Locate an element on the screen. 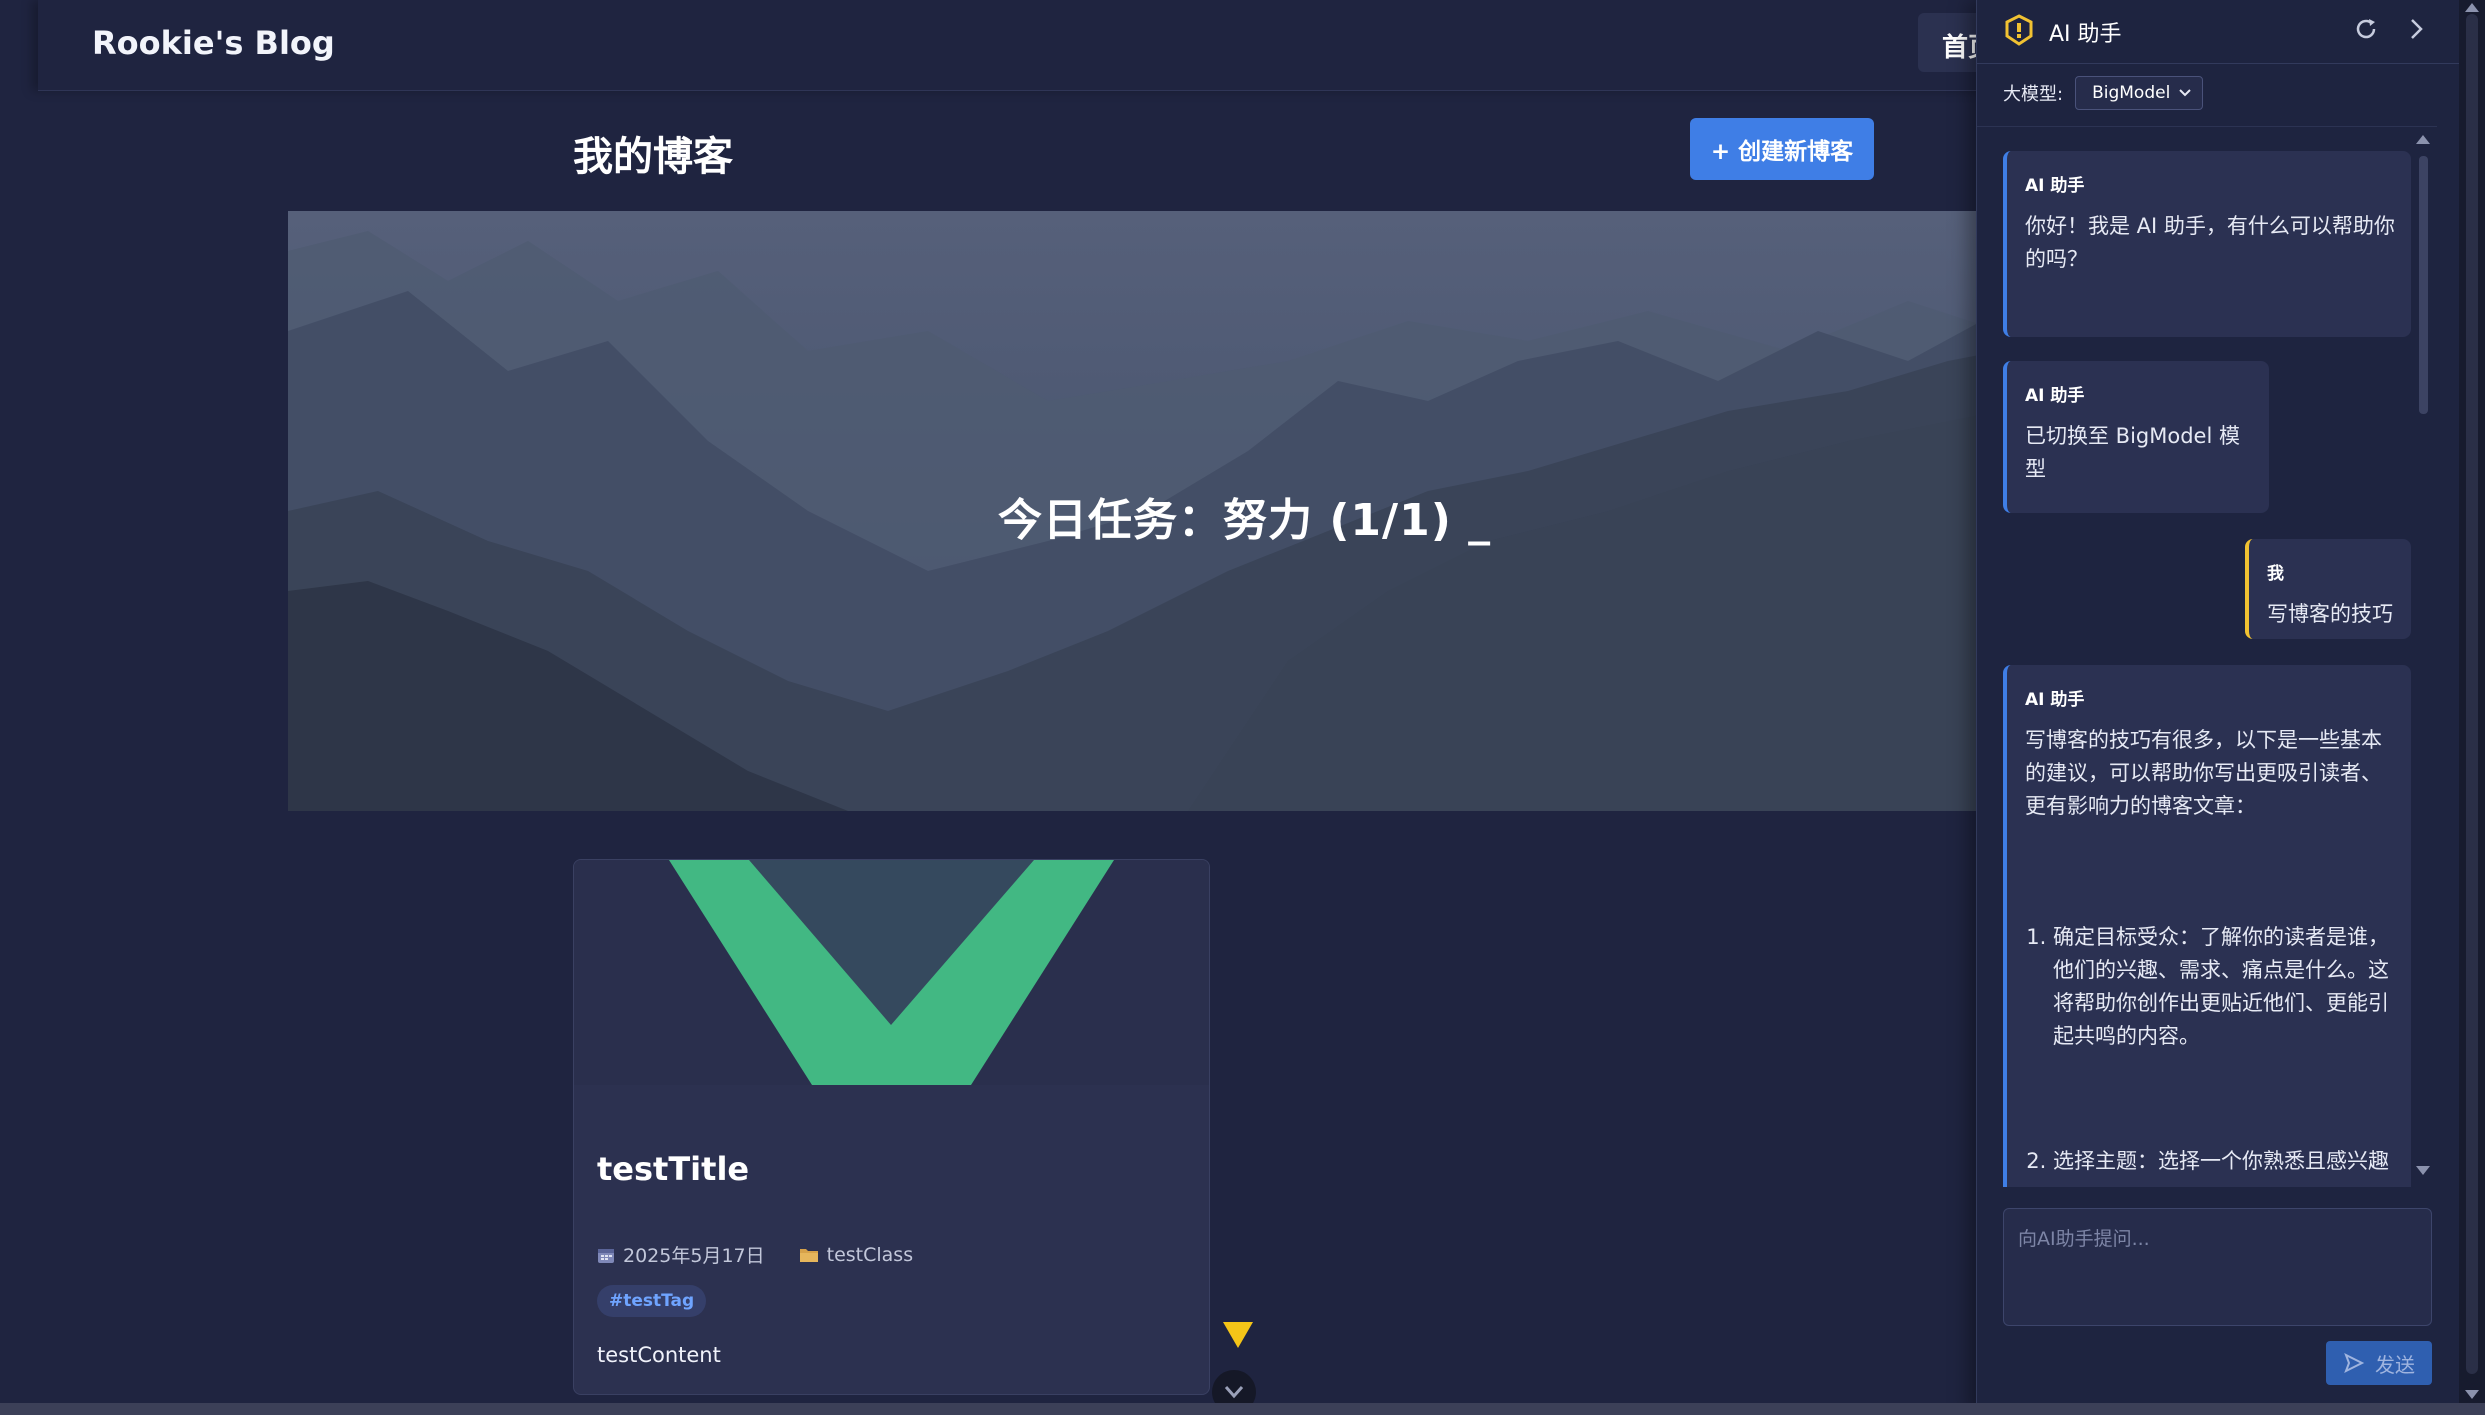 This screenshot has height=1415, width=2485. post-meta: 2025年5月17日 testClass is located at coordinates (755, 1254).